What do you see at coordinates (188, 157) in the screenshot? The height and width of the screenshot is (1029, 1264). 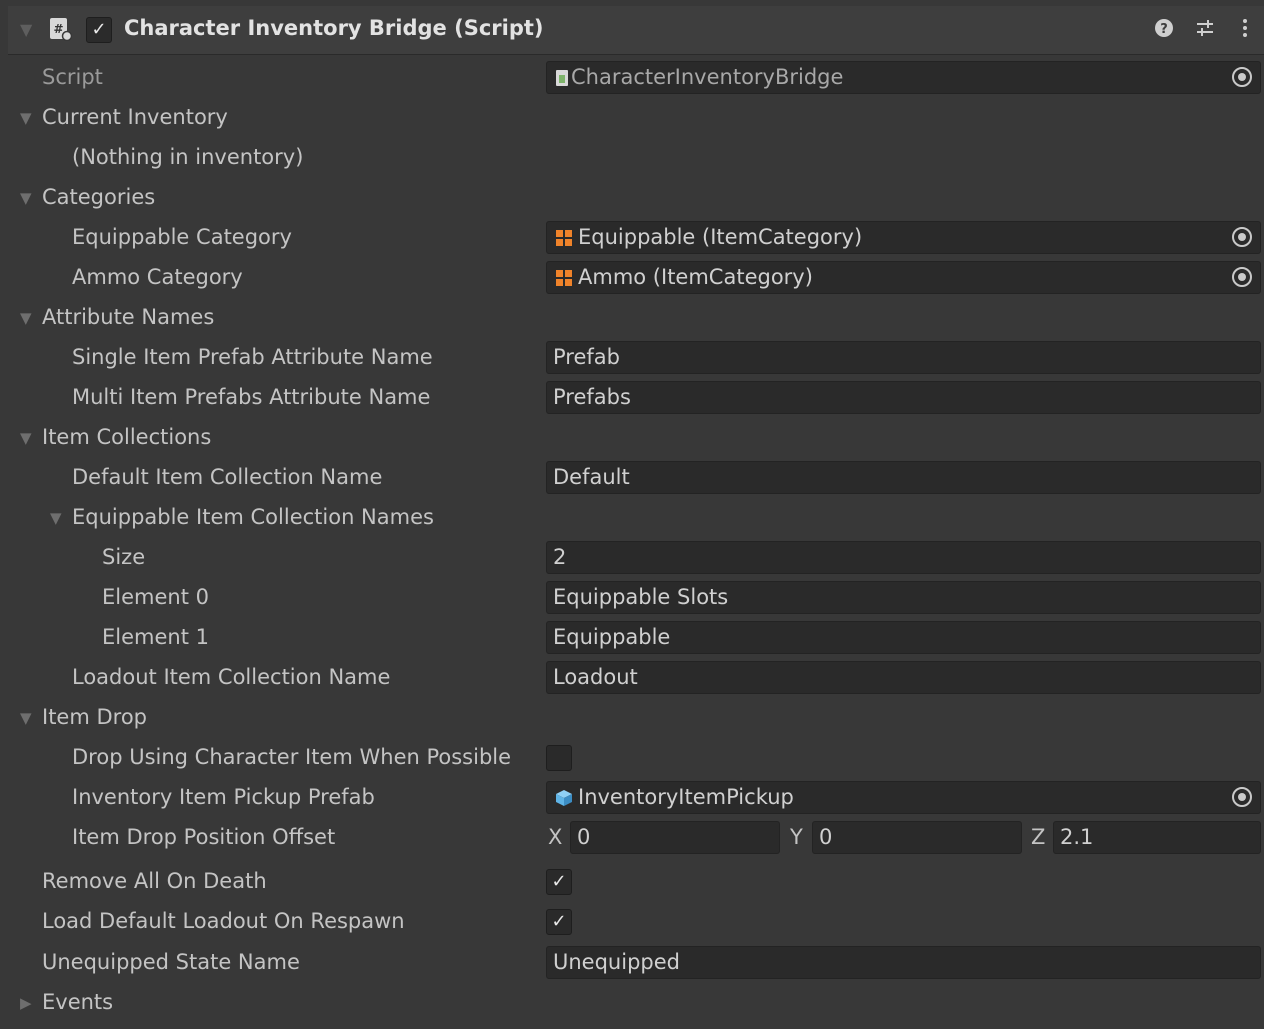 I see `empty-inventory-text: (Nothing in inventory)` at bounding box center [188, 157].